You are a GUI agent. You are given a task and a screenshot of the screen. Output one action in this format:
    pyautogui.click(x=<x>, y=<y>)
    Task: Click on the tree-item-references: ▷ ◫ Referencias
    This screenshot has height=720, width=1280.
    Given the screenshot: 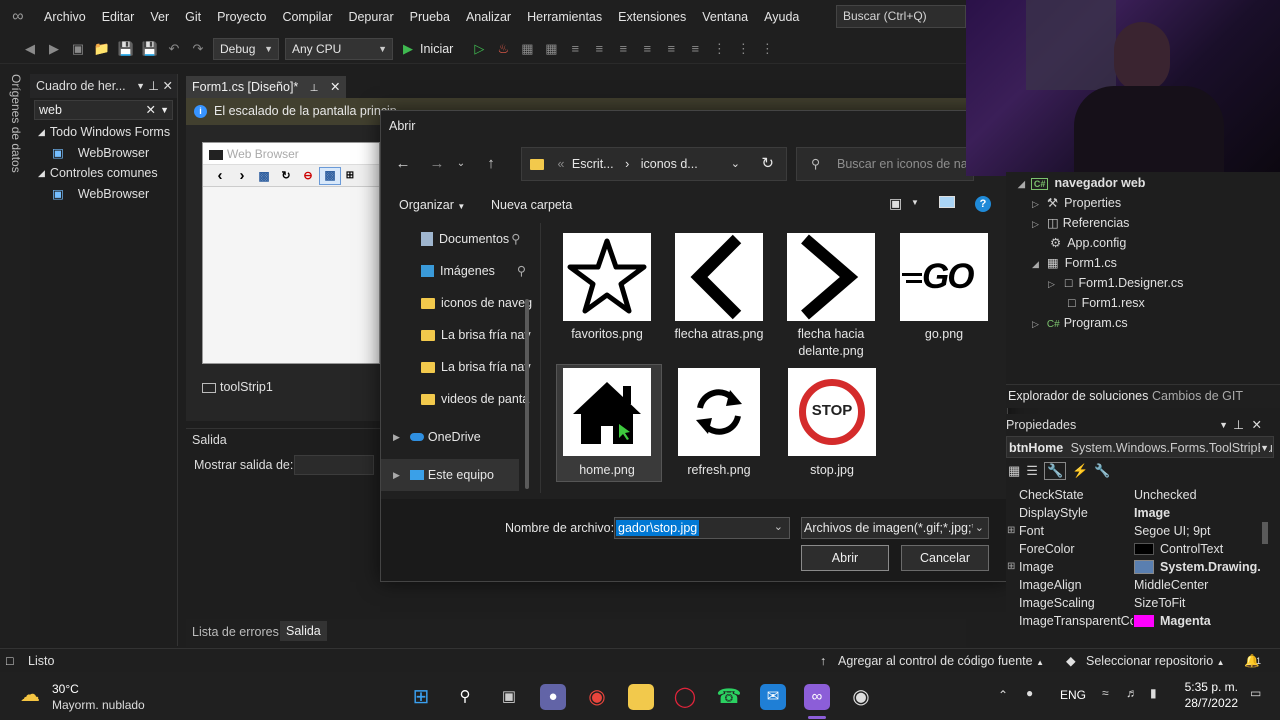 What is the action you would take?
    pyautogui.click(x=1080, y=223)
    